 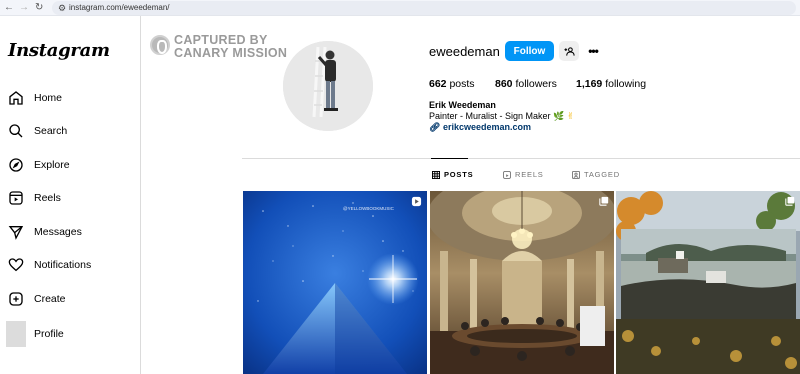 I want to click on active-tab-indicator, so click(x=449, y=158).